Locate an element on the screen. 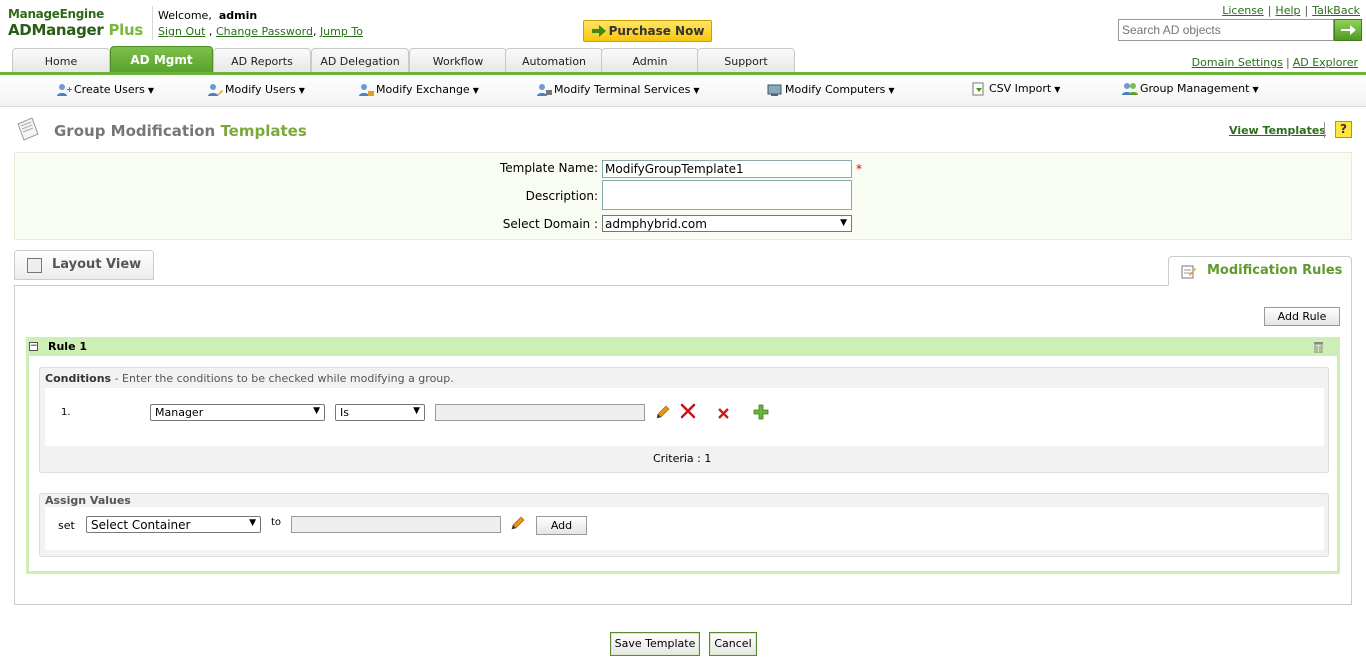 This screenshot has height=664, width=1366. collapse-icon: − is located at coordinates (33, 346).